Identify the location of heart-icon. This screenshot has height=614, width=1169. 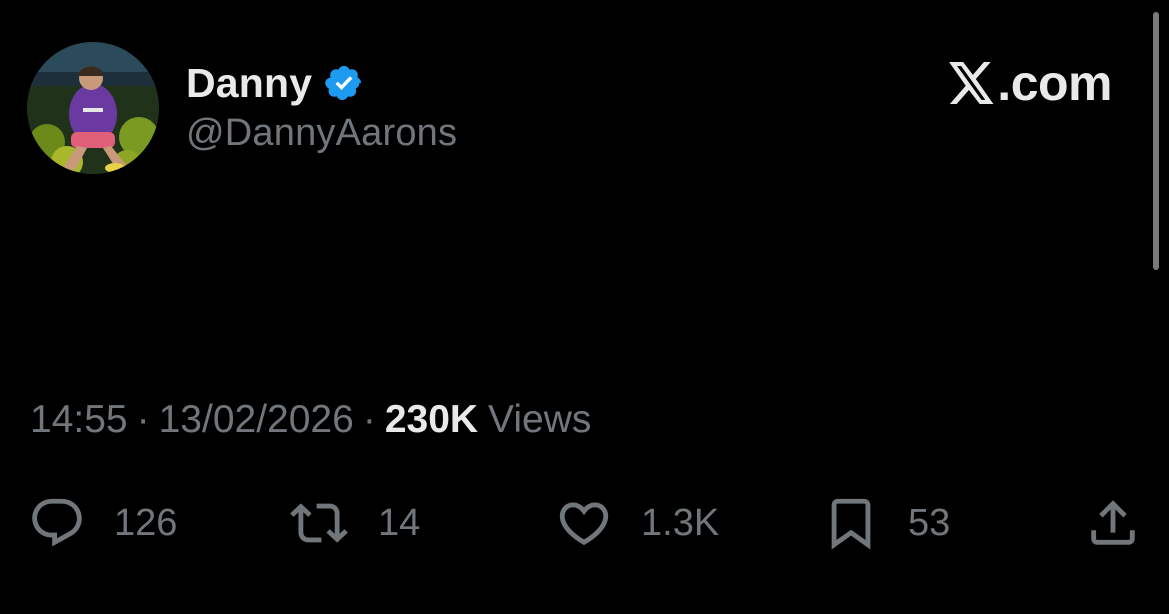
(584, 523).